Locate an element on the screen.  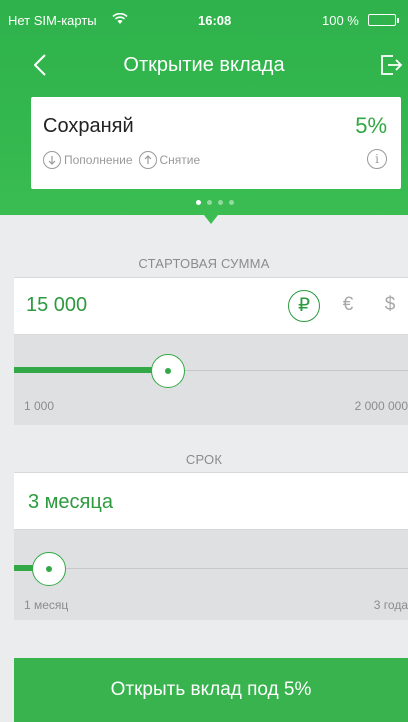
wifi-icon is located at coordinates (120, 18).